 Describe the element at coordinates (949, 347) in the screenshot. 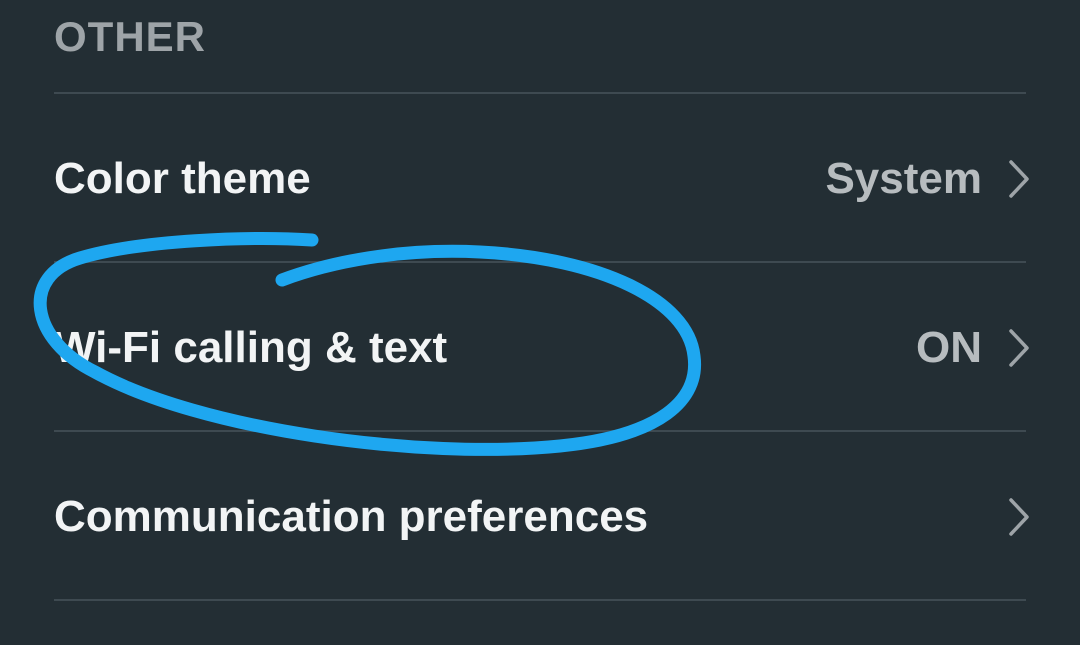

I see `setting-value-wifi-calling: ON` at that location.